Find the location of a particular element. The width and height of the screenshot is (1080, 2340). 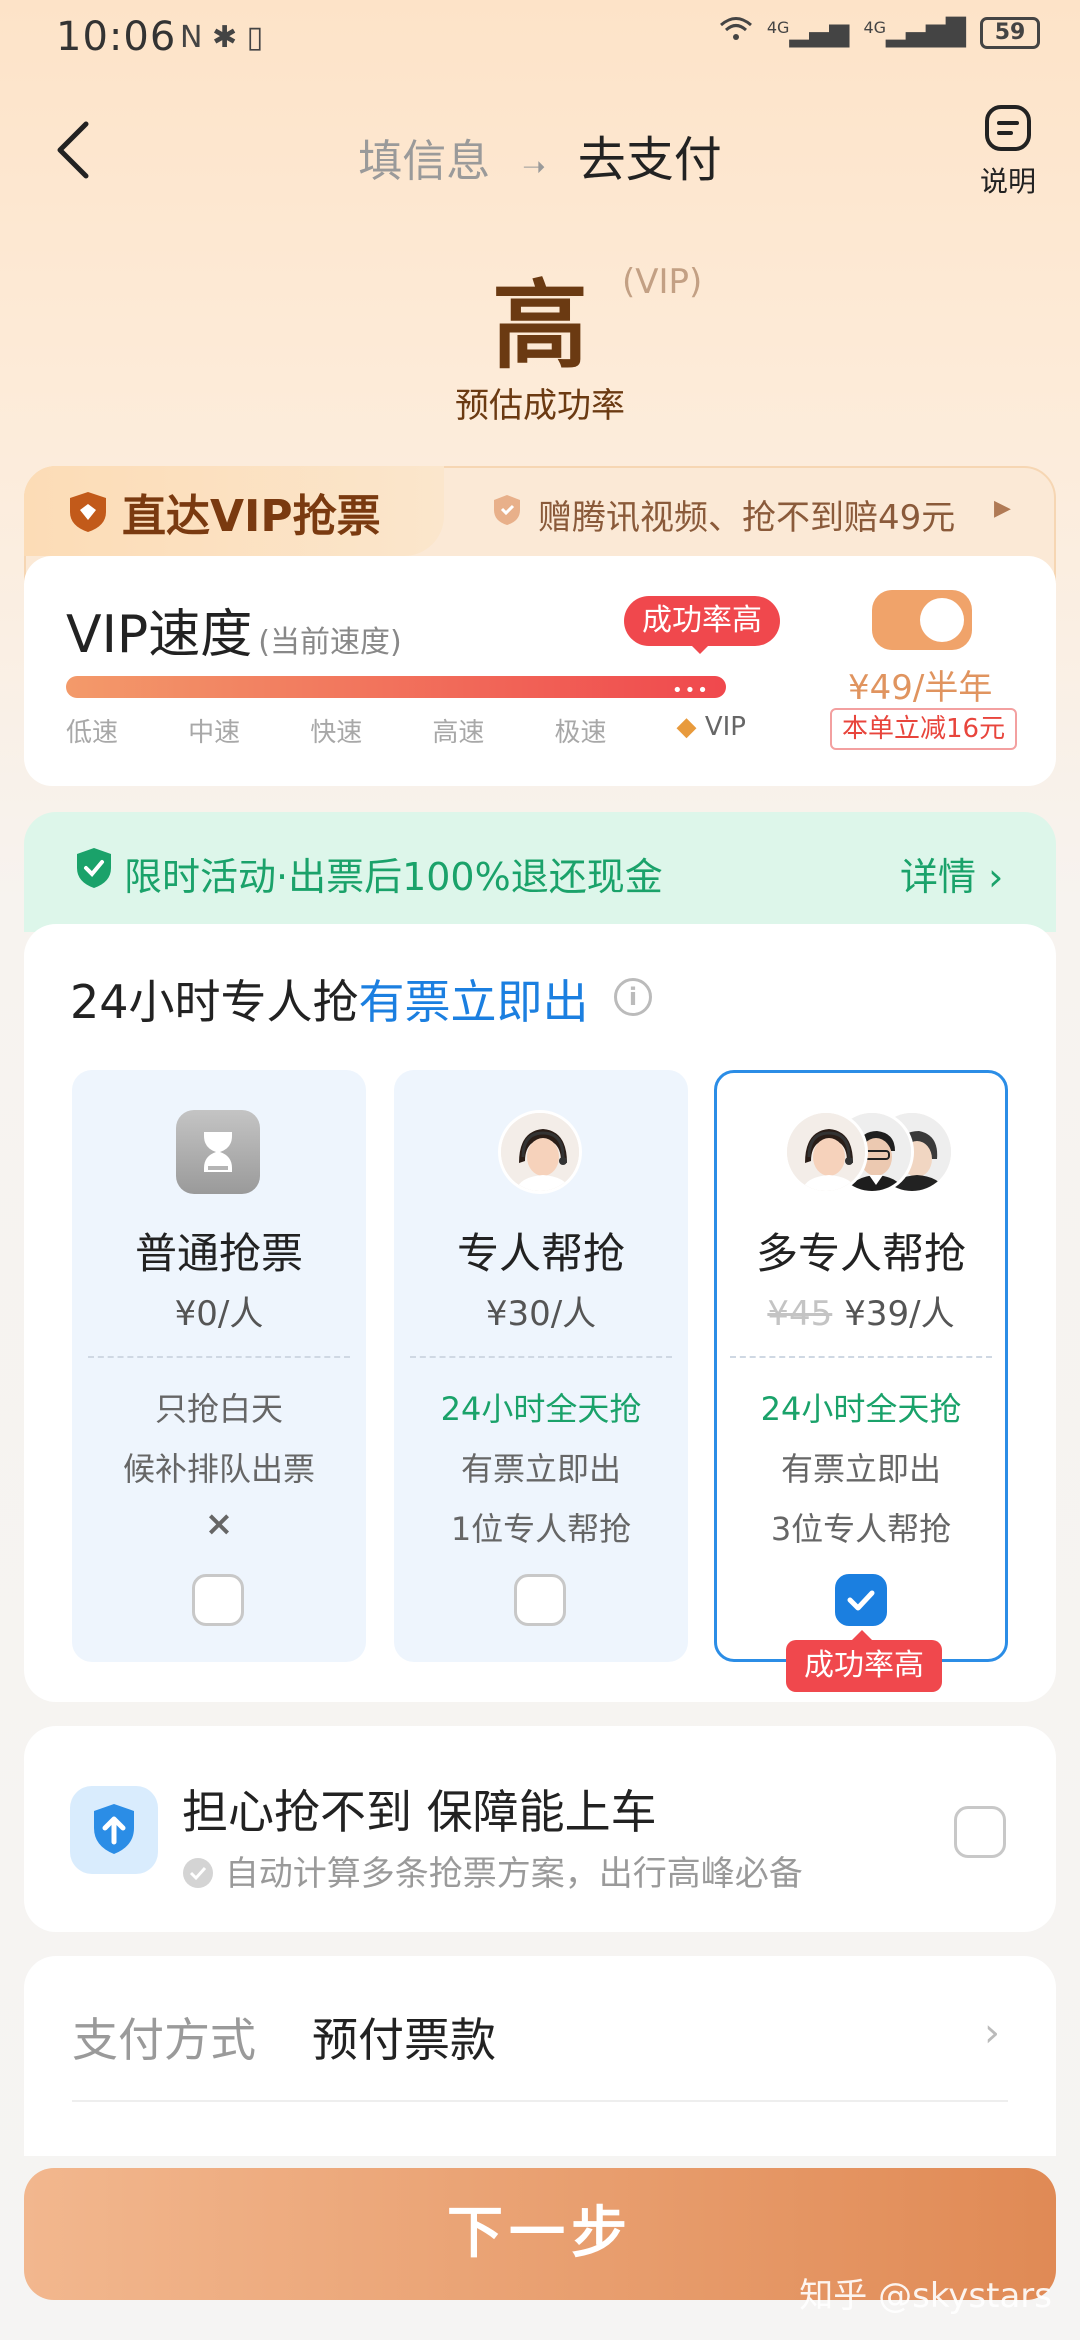

speed-label-extreme: 极速 is located at coordinates (580, 733).